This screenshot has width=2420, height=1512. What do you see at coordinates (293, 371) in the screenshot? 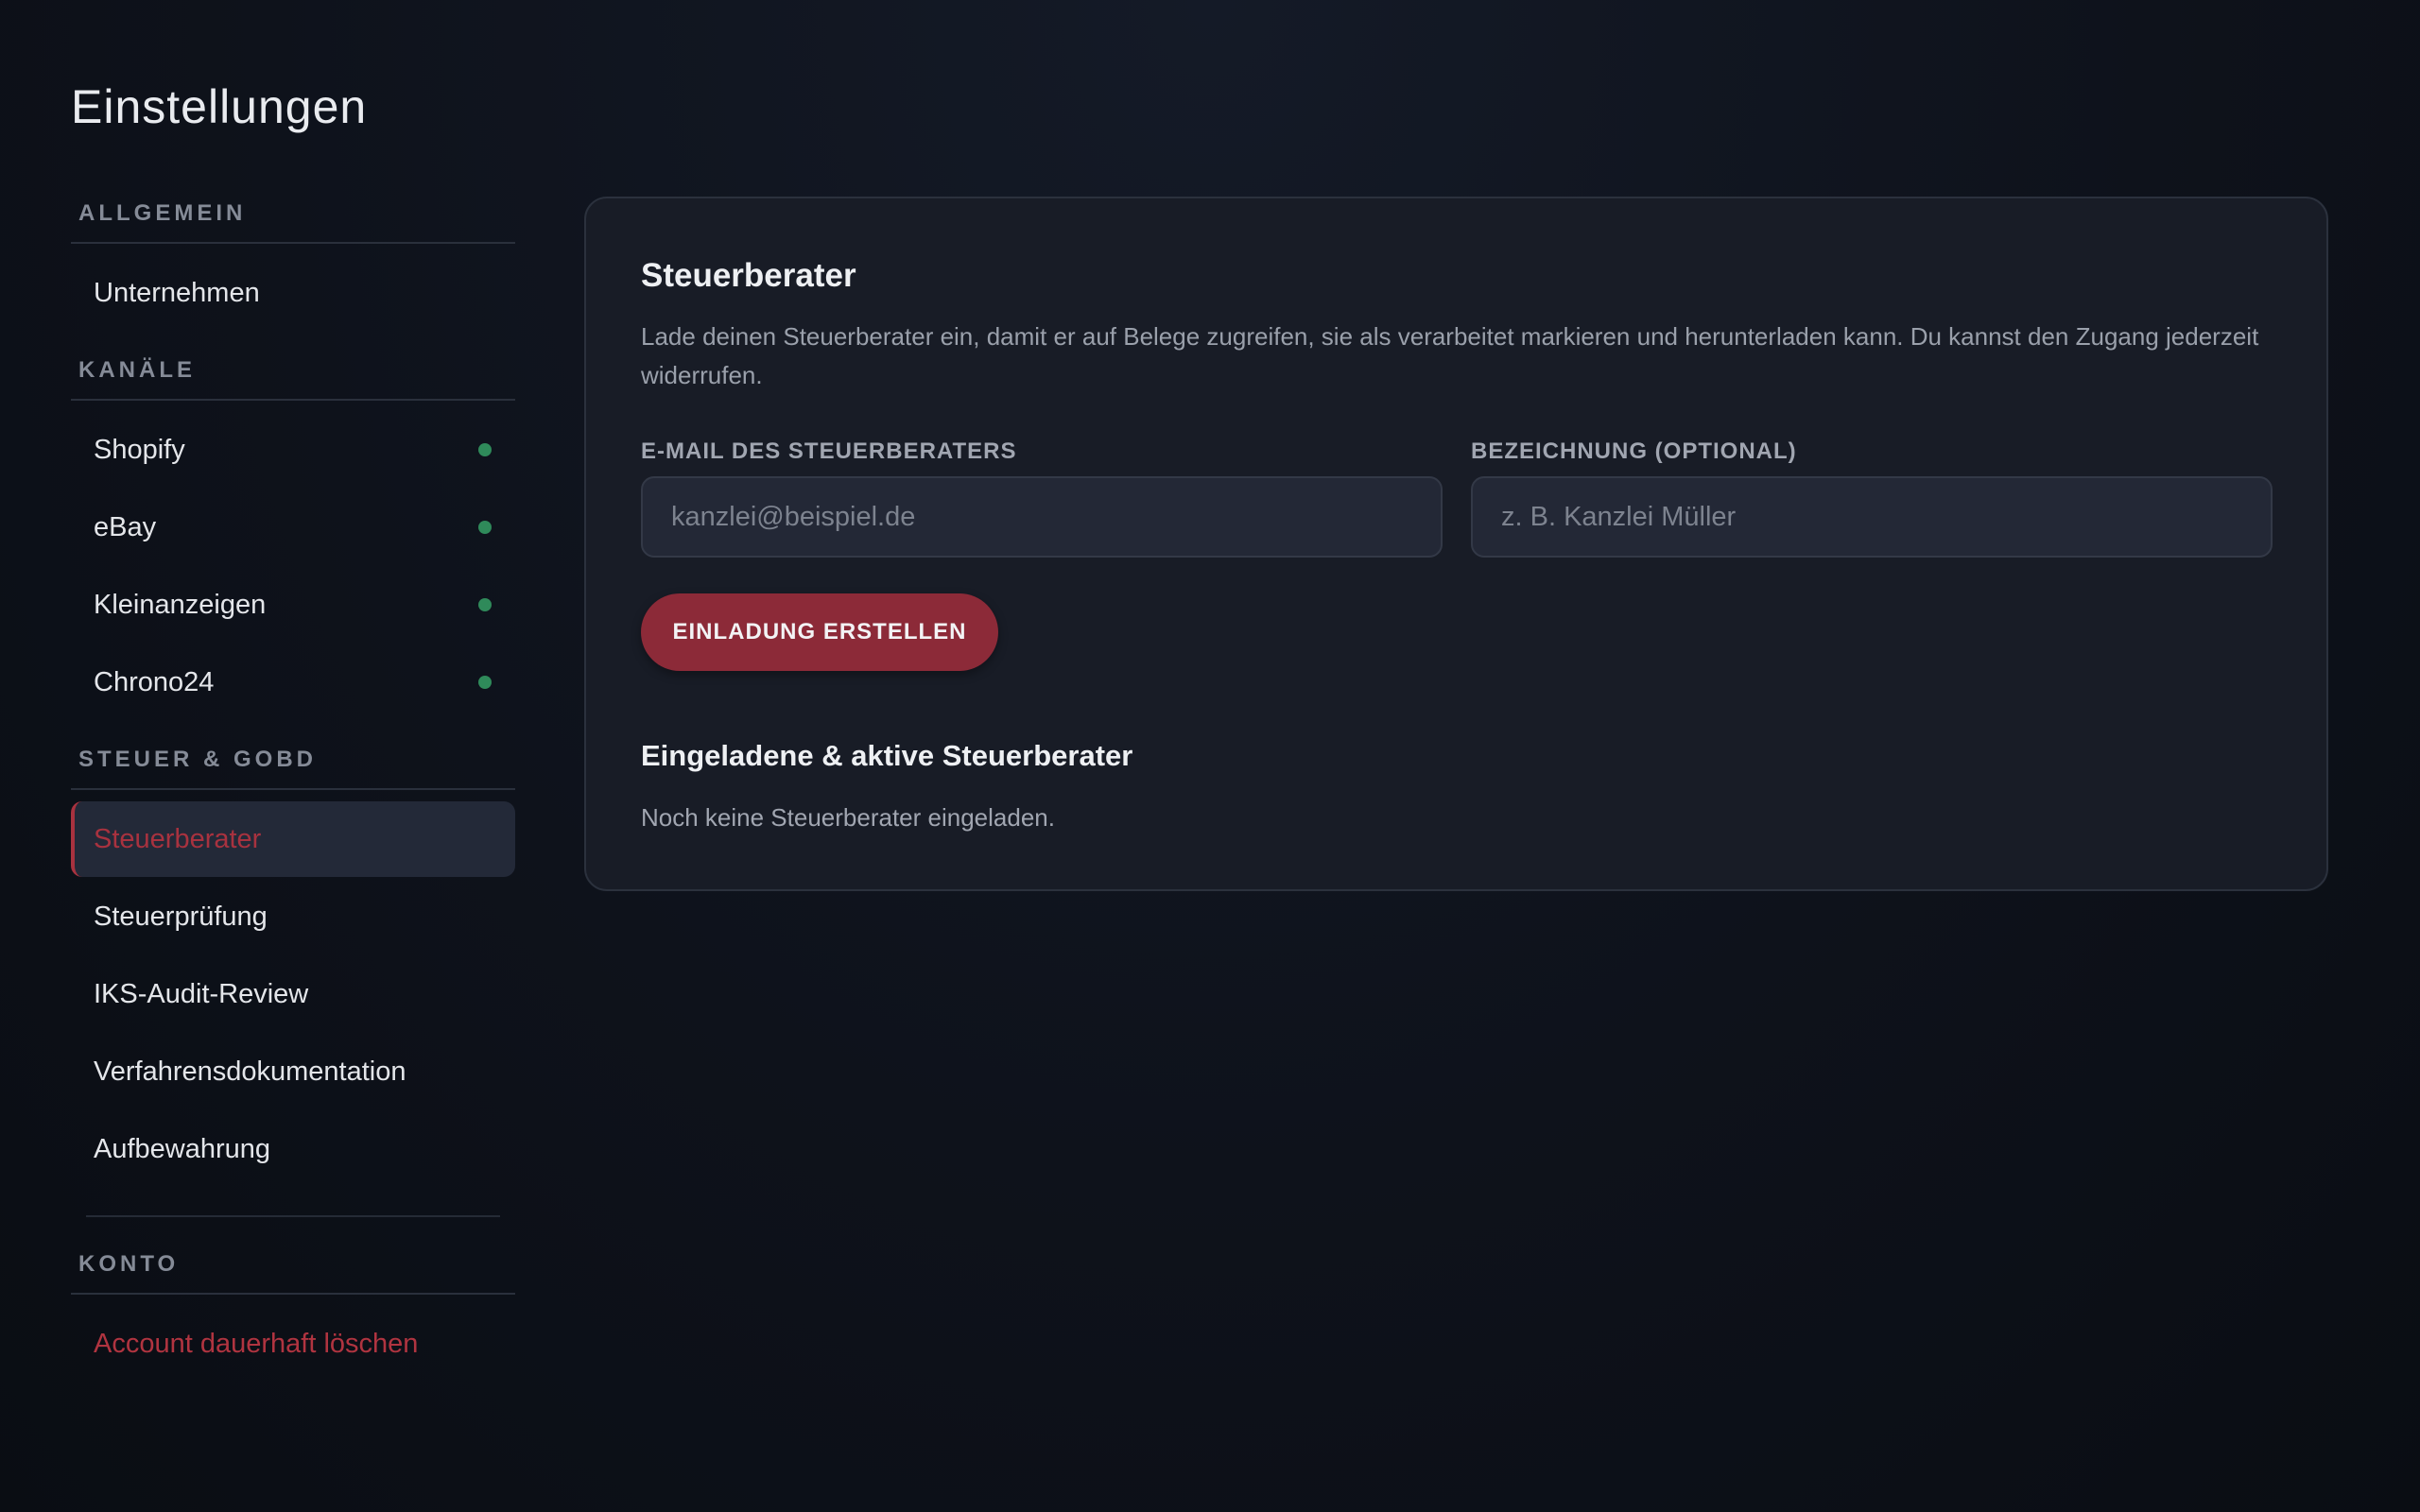
I see `section-heading-kanaele: KANÄLE` at bounding box center [293, 371].